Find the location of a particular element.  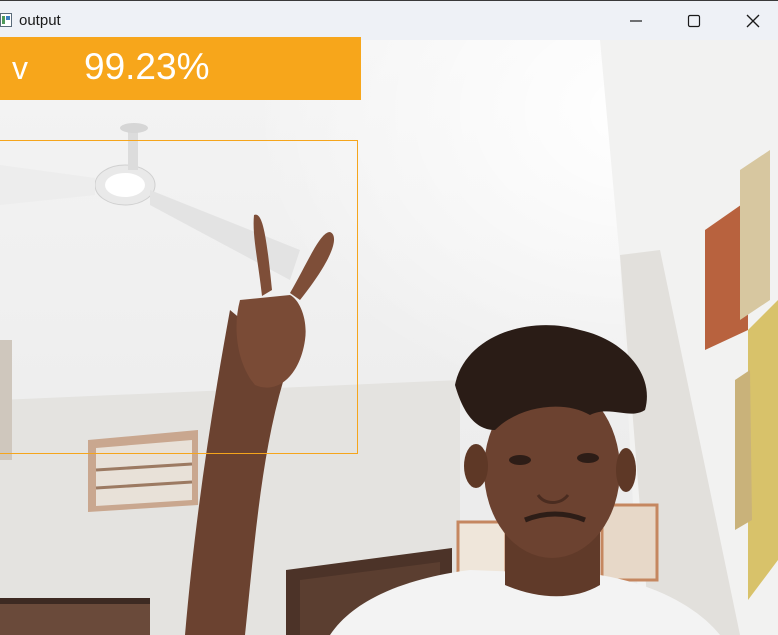

window-title: output is located at coordinates (40, 20).